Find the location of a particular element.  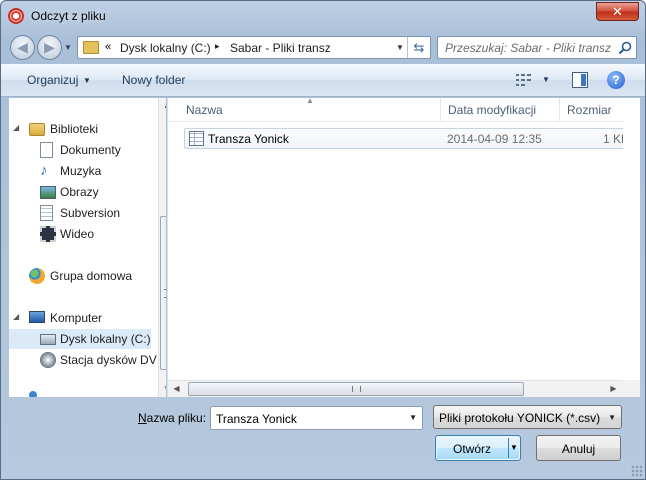

cancel-button-label: Anuluj is located at coordinates (578, 449).